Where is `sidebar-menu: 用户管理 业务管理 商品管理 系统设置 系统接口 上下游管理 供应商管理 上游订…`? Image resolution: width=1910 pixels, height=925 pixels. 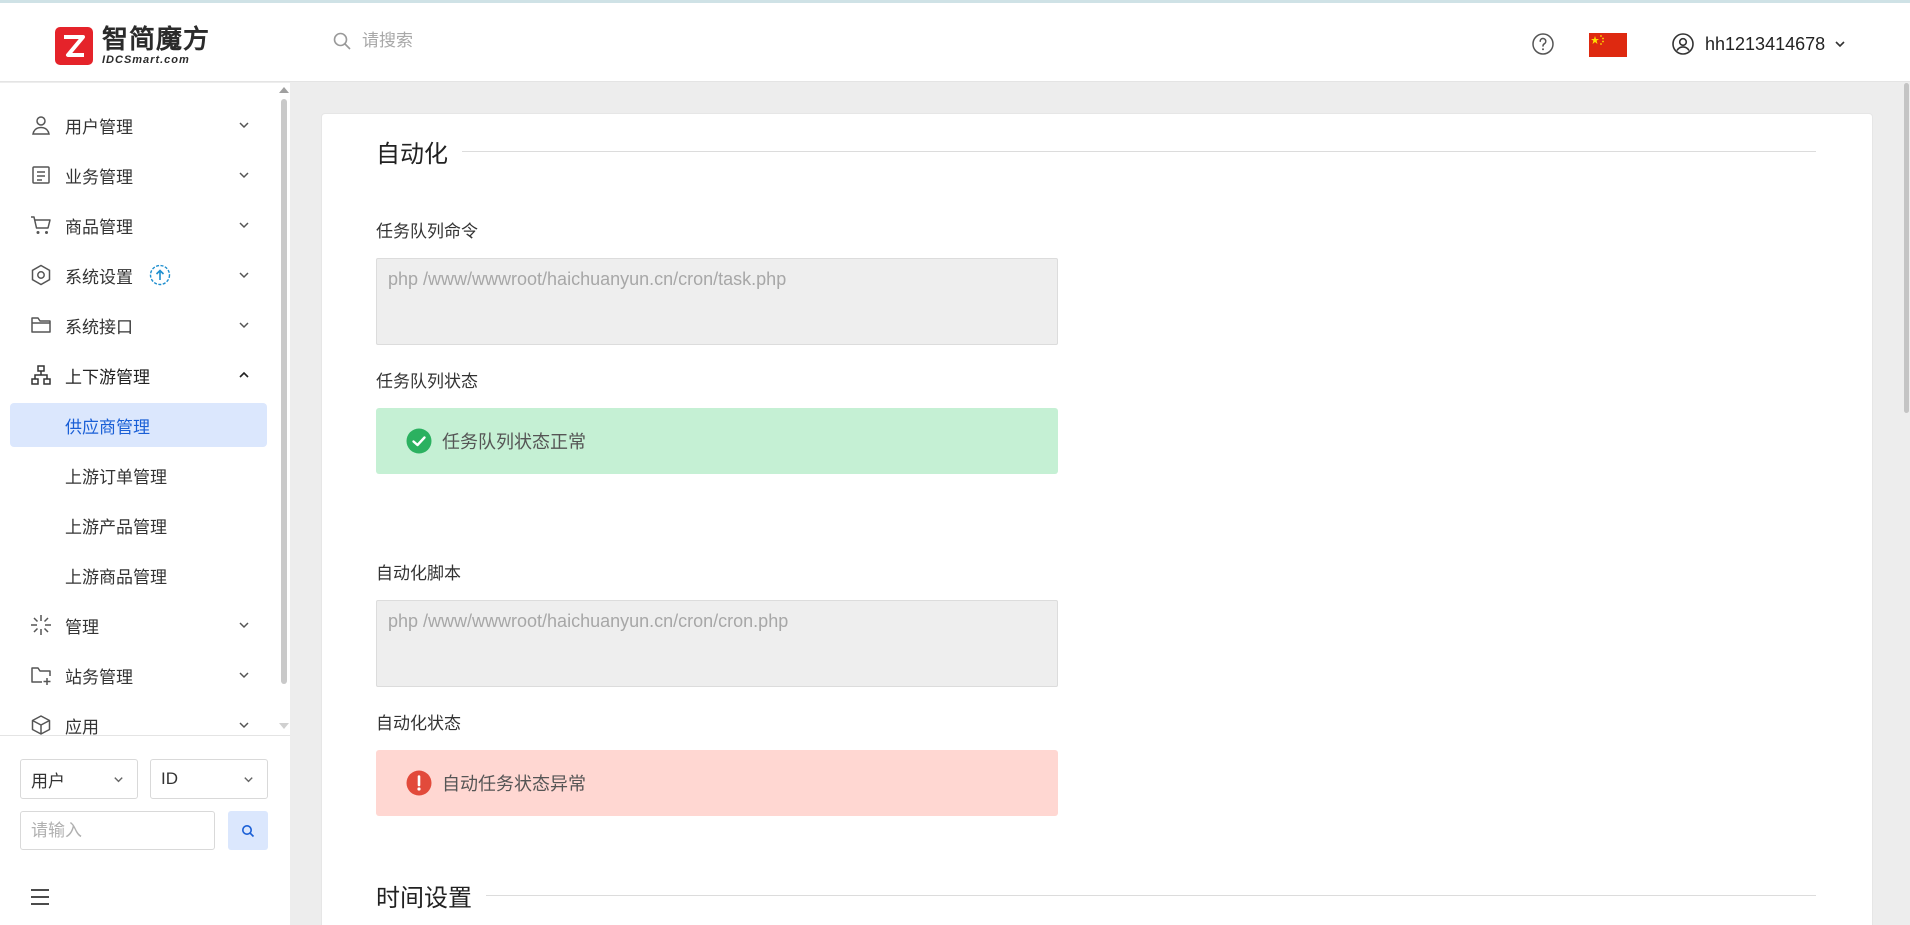
sidebar-menu: 用户管理 业务管理 商品管理 系统设置 系统接口 上下游管理 供应商管理 上游订… is located at coordinates (140, 409).